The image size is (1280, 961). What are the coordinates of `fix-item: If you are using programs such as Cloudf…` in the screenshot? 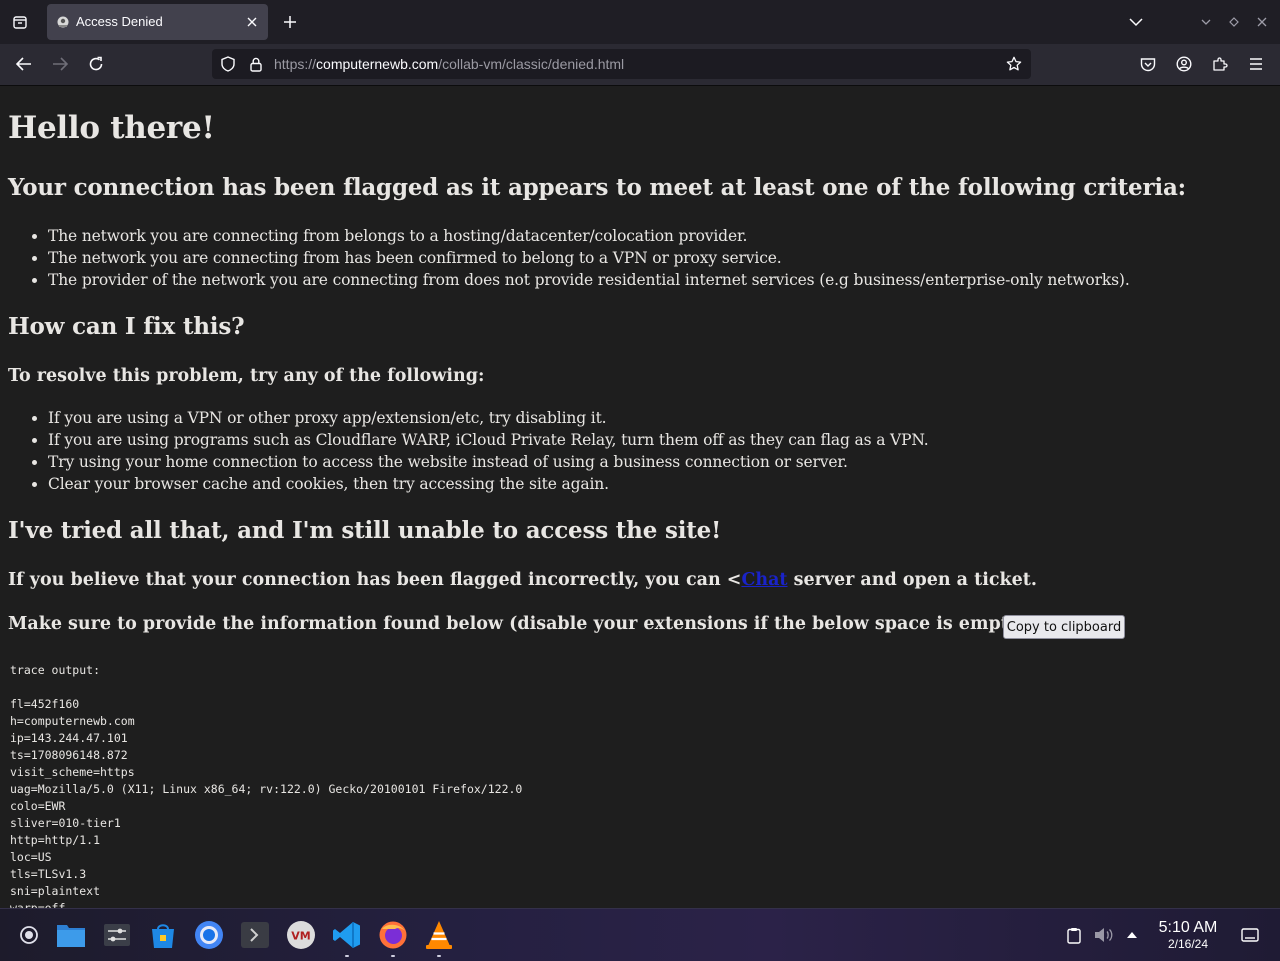 It's located at (488, 440).